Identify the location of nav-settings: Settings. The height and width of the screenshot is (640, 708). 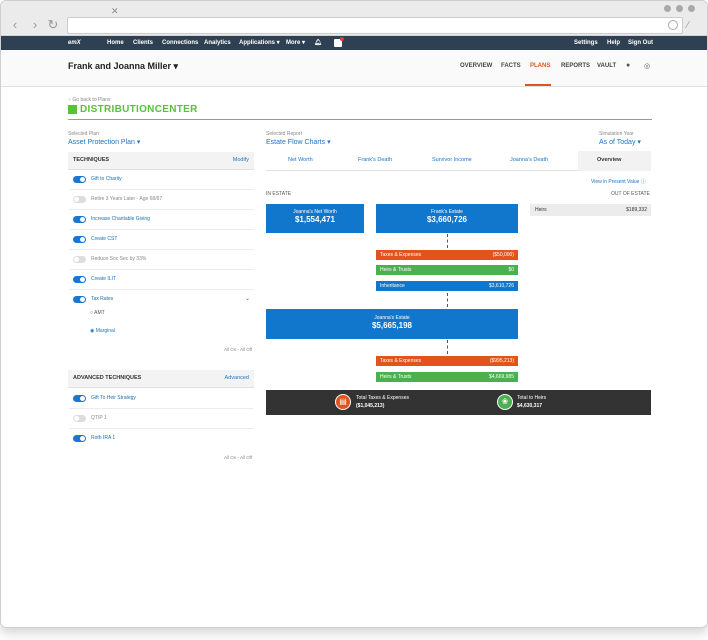
(586, 43).